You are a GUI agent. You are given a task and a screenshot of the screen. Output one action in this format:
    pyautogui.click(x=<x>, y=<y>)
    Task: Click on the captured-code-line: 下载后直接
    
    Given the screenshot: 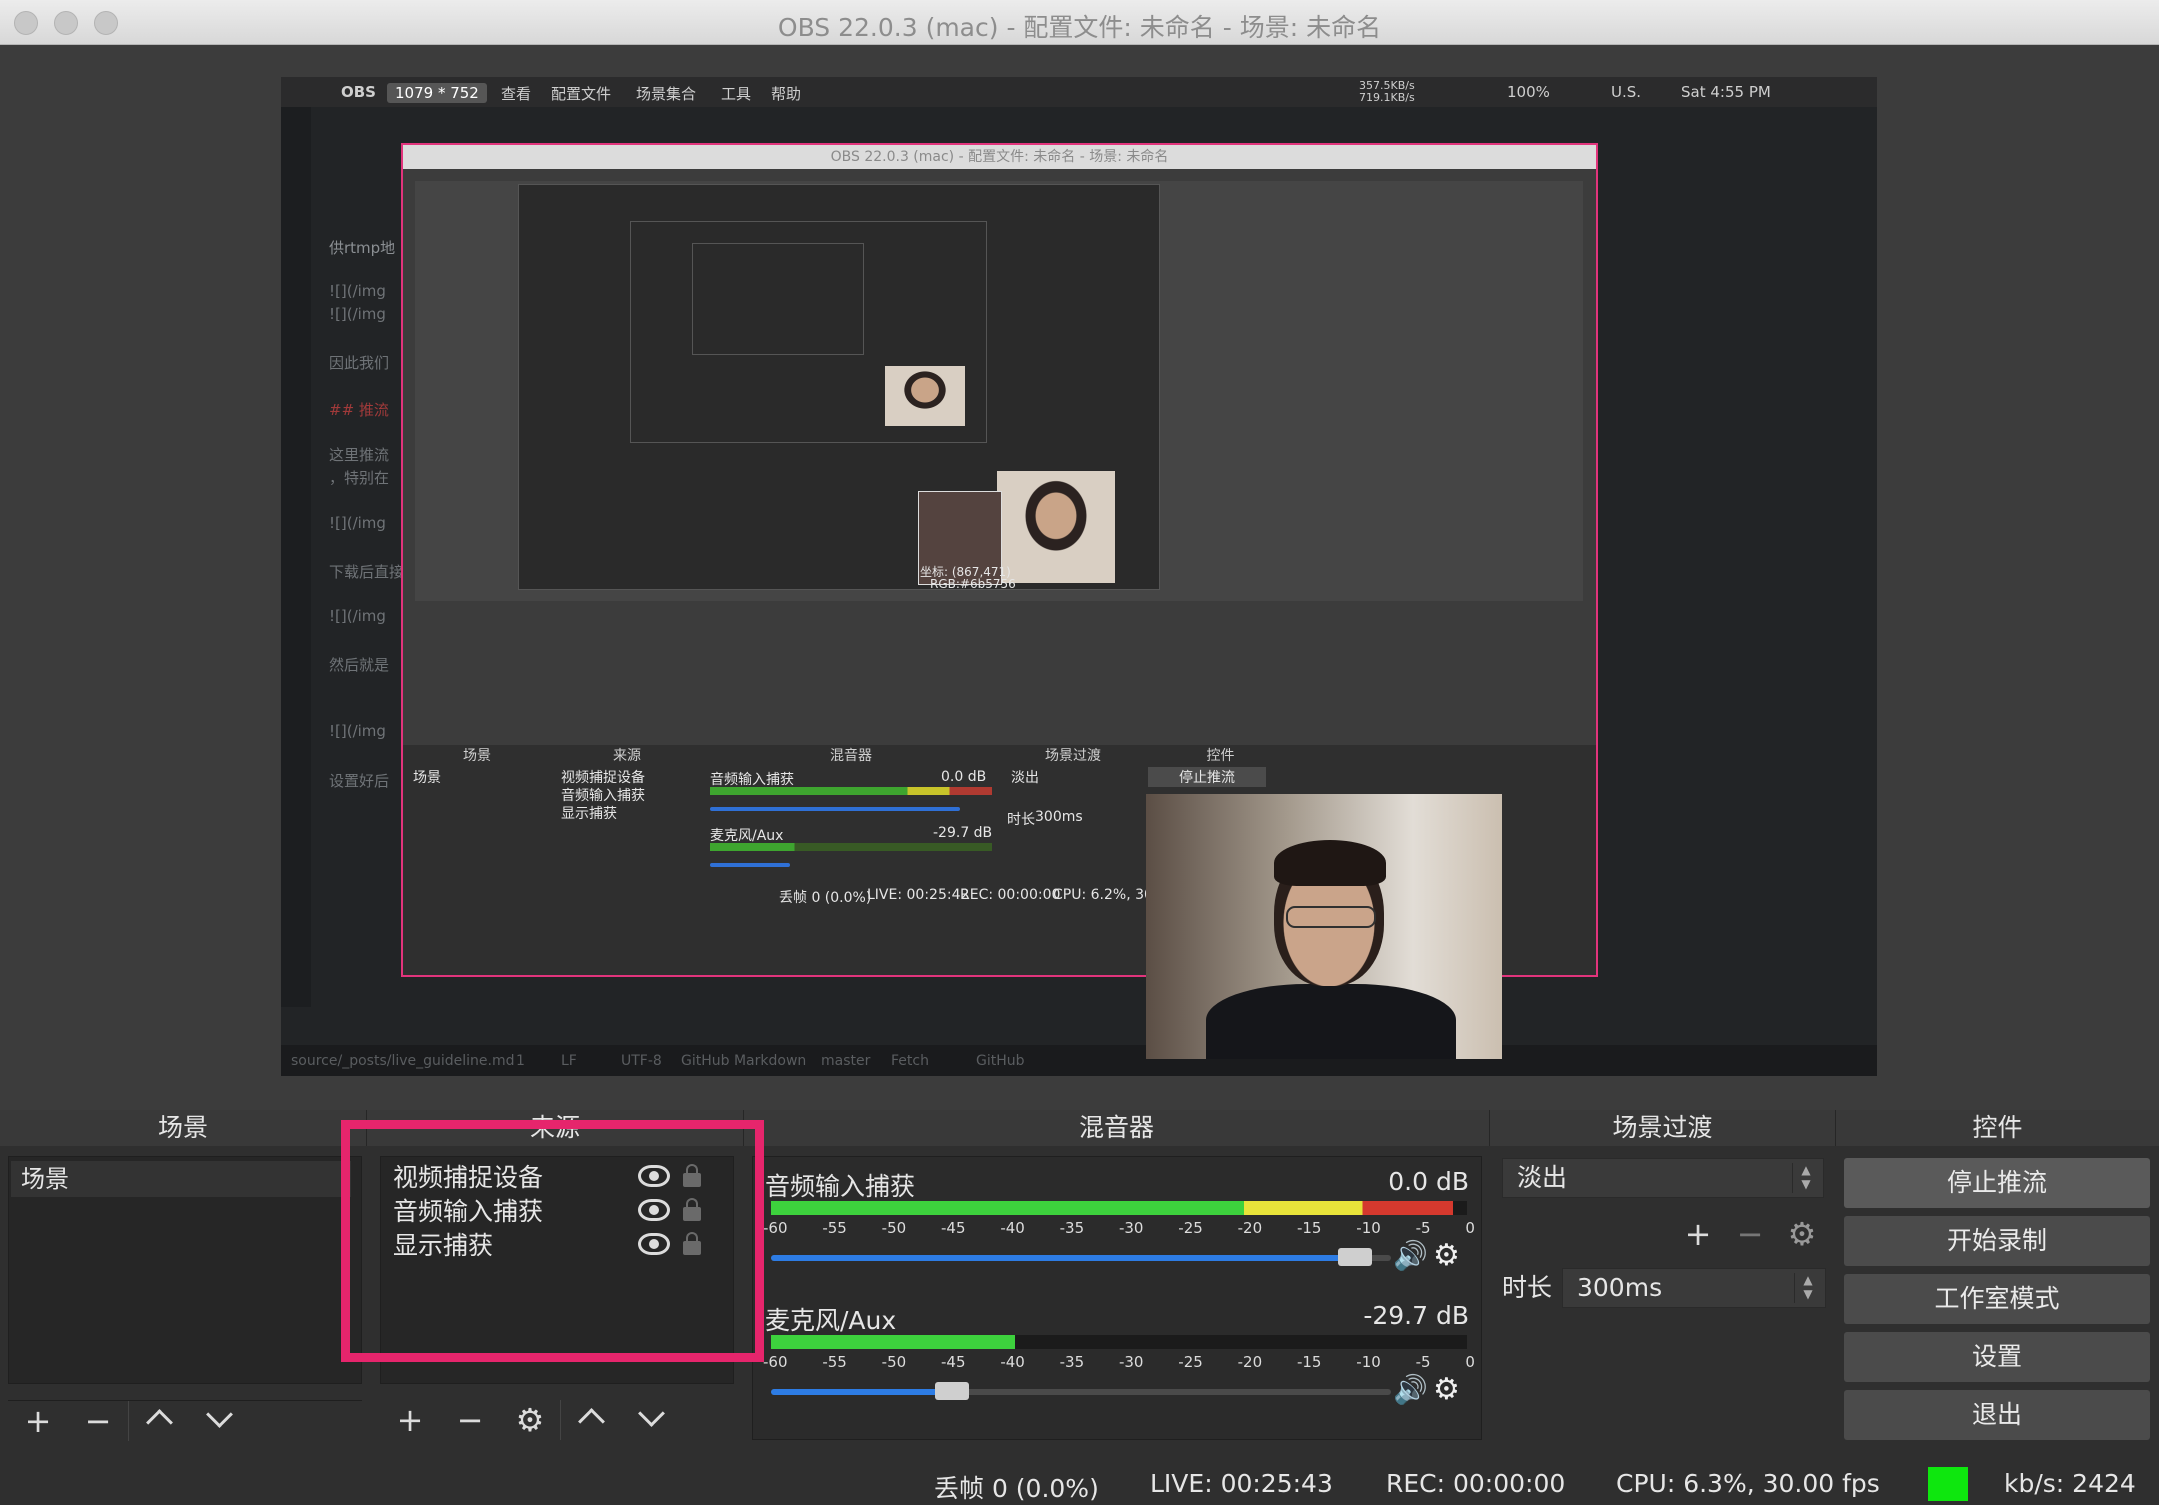 What is the action you would take?
    pyautogui.click(x=367, y=572)
    